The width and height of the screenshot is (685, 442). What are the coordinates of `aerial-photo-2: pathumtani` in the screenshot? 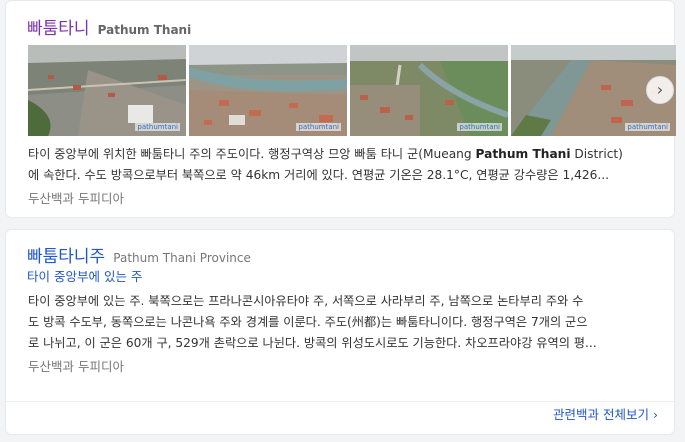 It's located at (268, 90).